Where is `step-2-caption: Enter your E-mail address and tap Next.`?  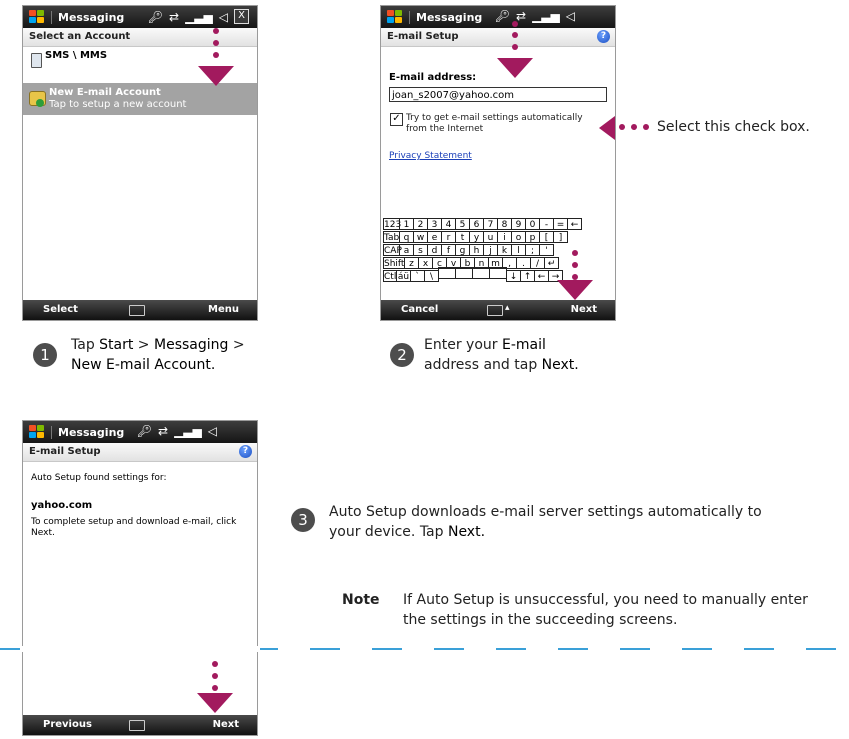 step-2-caption: Enter your E-mail address and tap Next. is located at coordinates (501, 355).